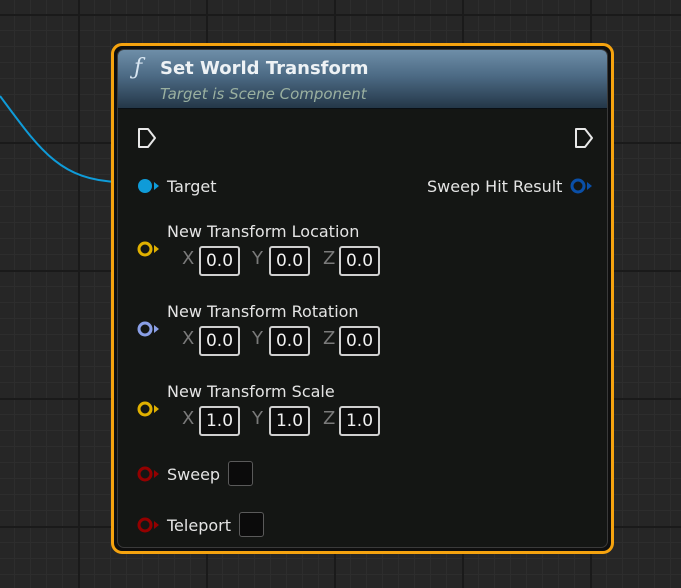 This screenshot has height=588, width=681. Describe the element at coordinates (263, 231) in the screenshot. I see `location-pin-label: New Transform Location` at that location.